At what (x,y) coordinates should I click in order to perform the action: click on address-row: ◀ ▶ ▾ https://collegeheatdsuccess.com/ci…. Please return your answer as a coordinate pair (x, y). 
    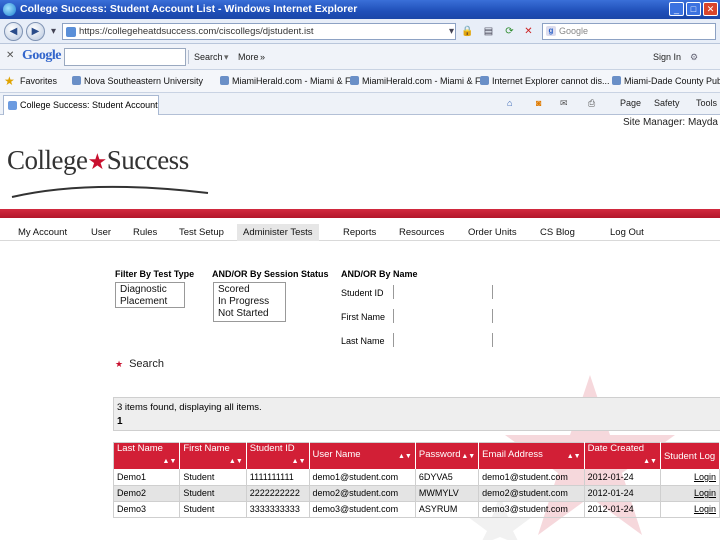
    Looking at the image, I should click on (360, 31).